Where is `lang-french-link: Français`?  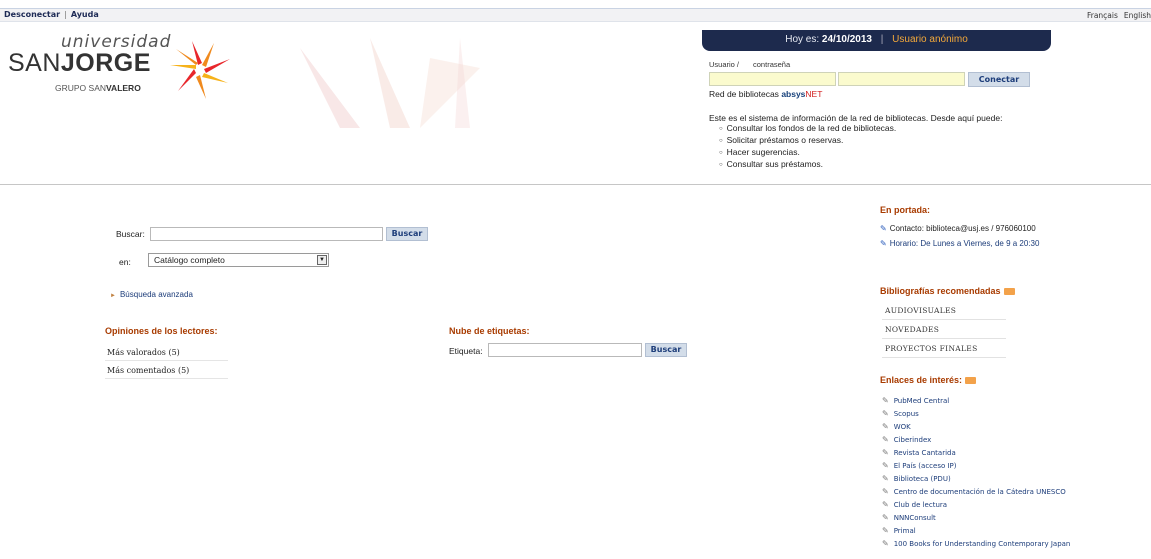 lang-french-link: Français is located at coordinates (1102, 15).